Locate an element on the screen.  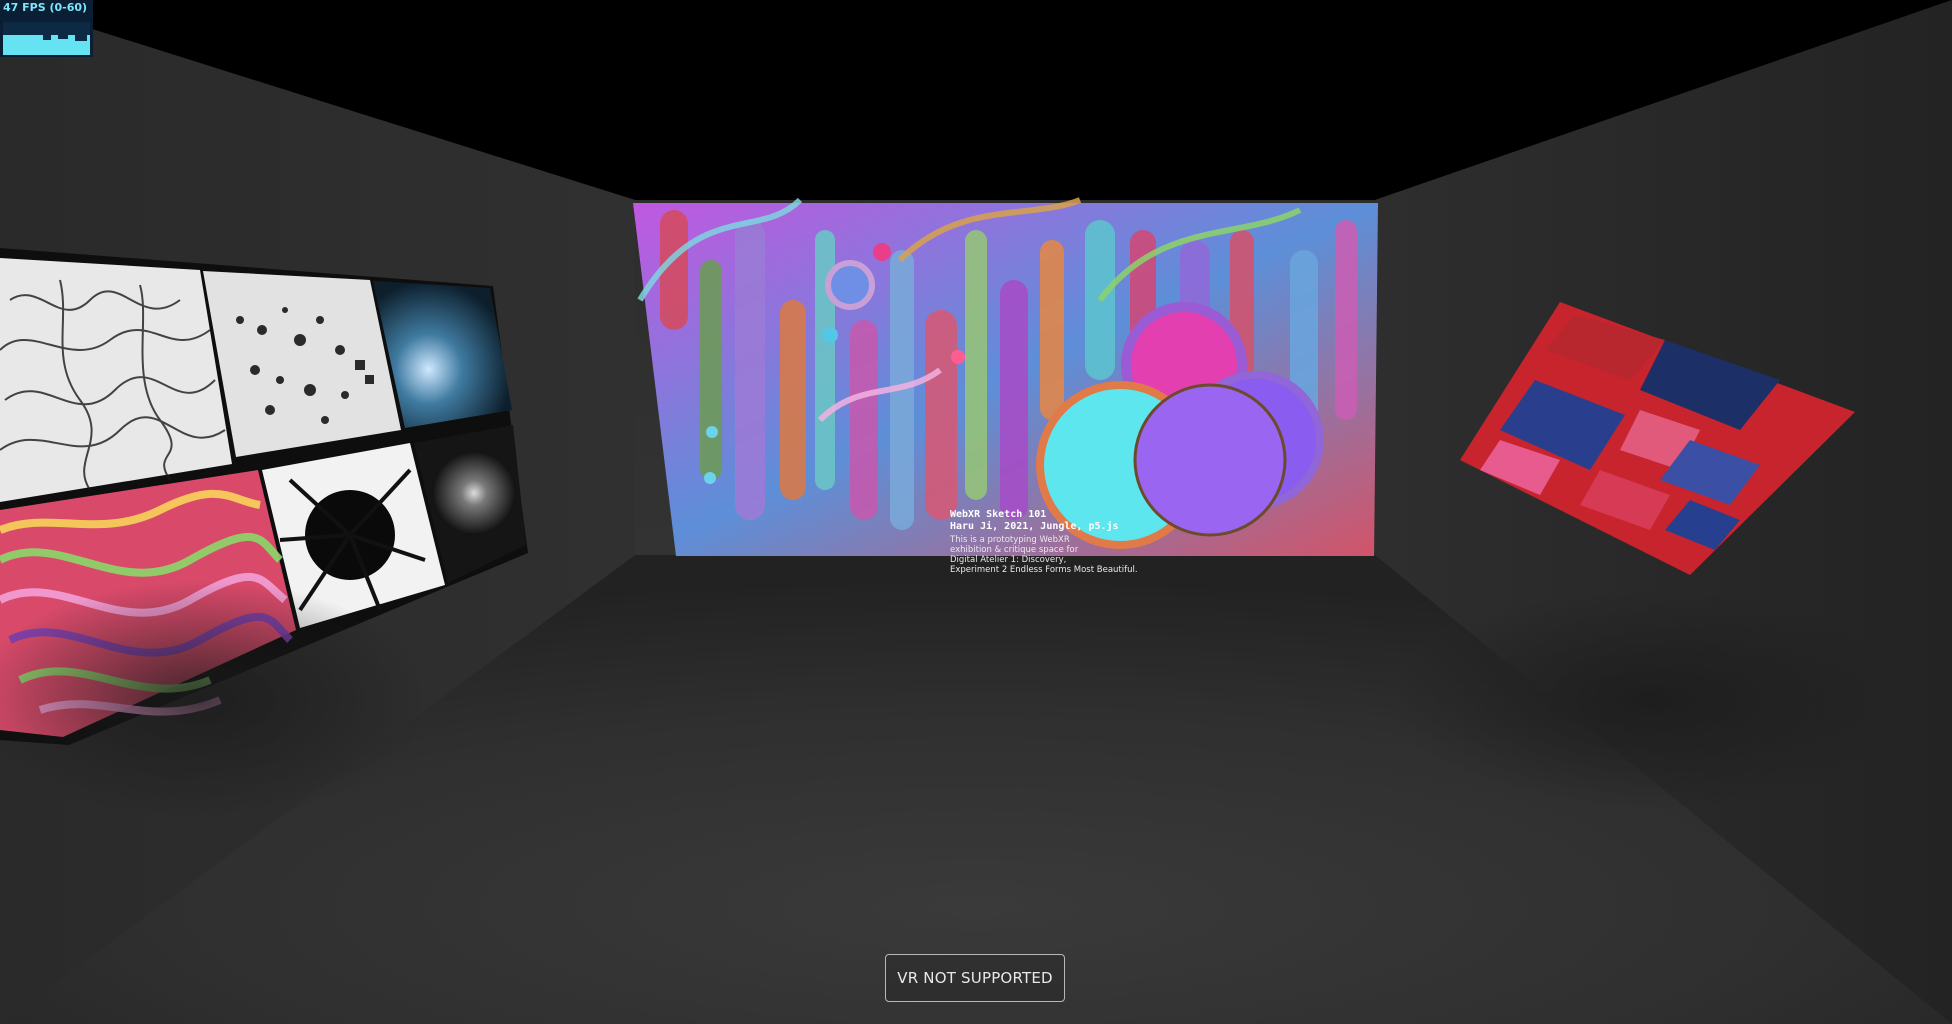
artwork-title: WebXR Sketch 101 is located at coordinates (998, 514).